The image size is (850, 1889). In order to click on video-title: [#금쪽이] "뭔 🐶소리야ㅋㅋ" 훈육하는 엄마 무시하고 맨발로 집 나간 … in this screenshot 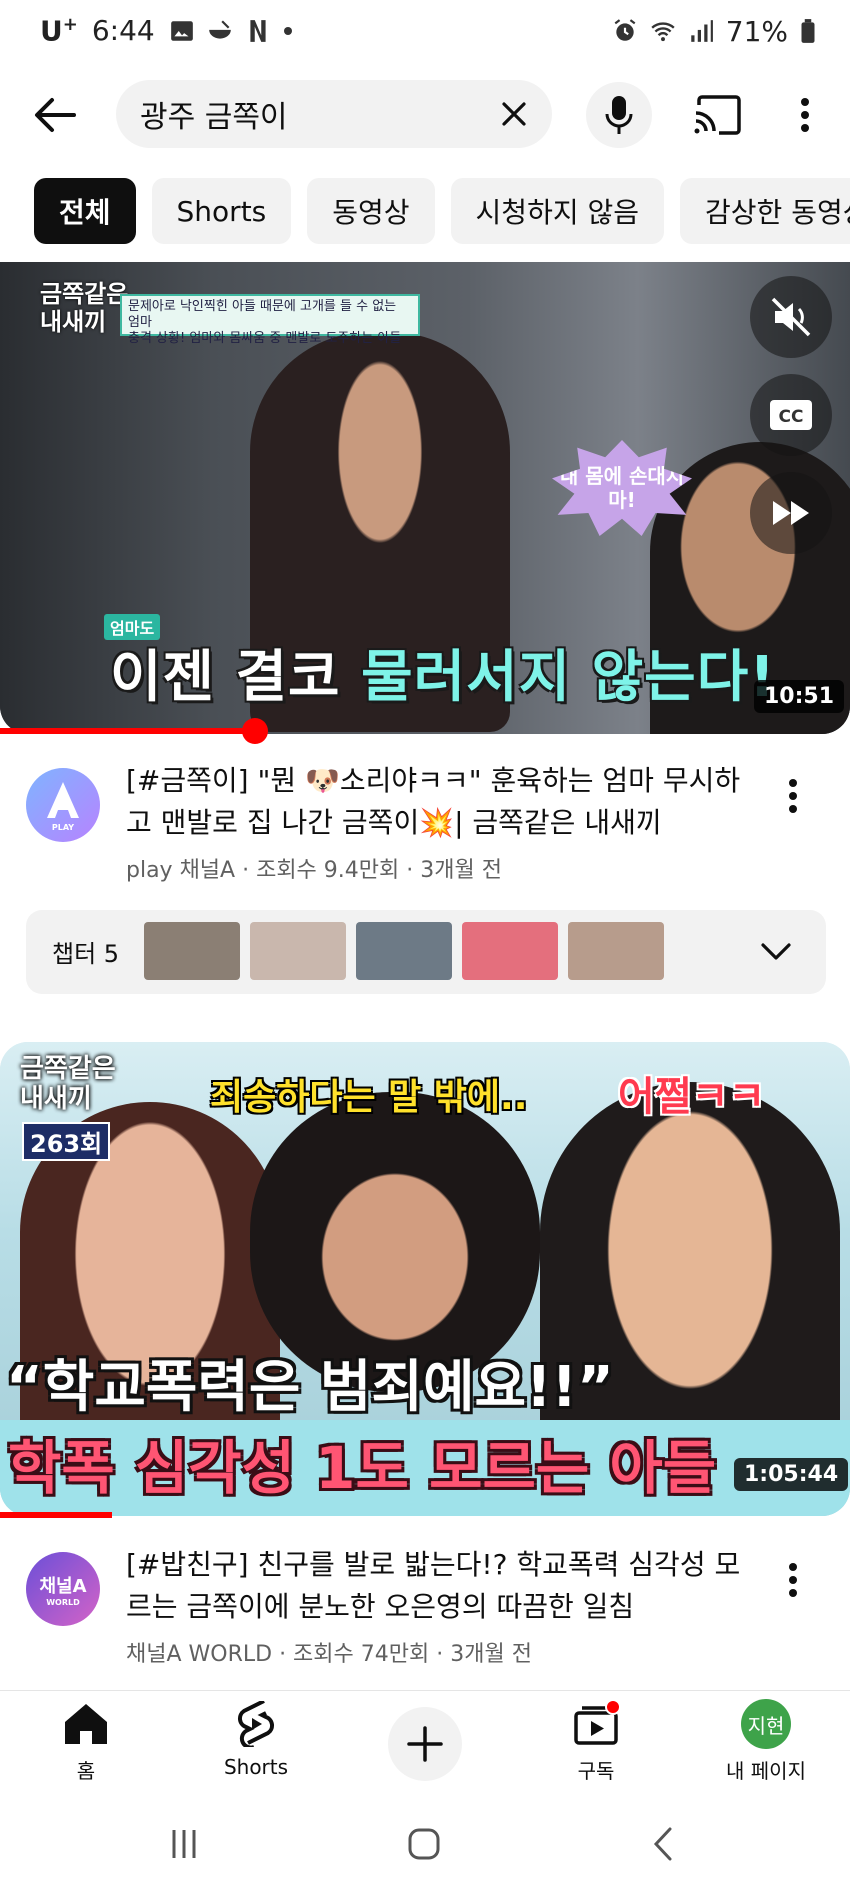, I will do `click(440, 802)`.